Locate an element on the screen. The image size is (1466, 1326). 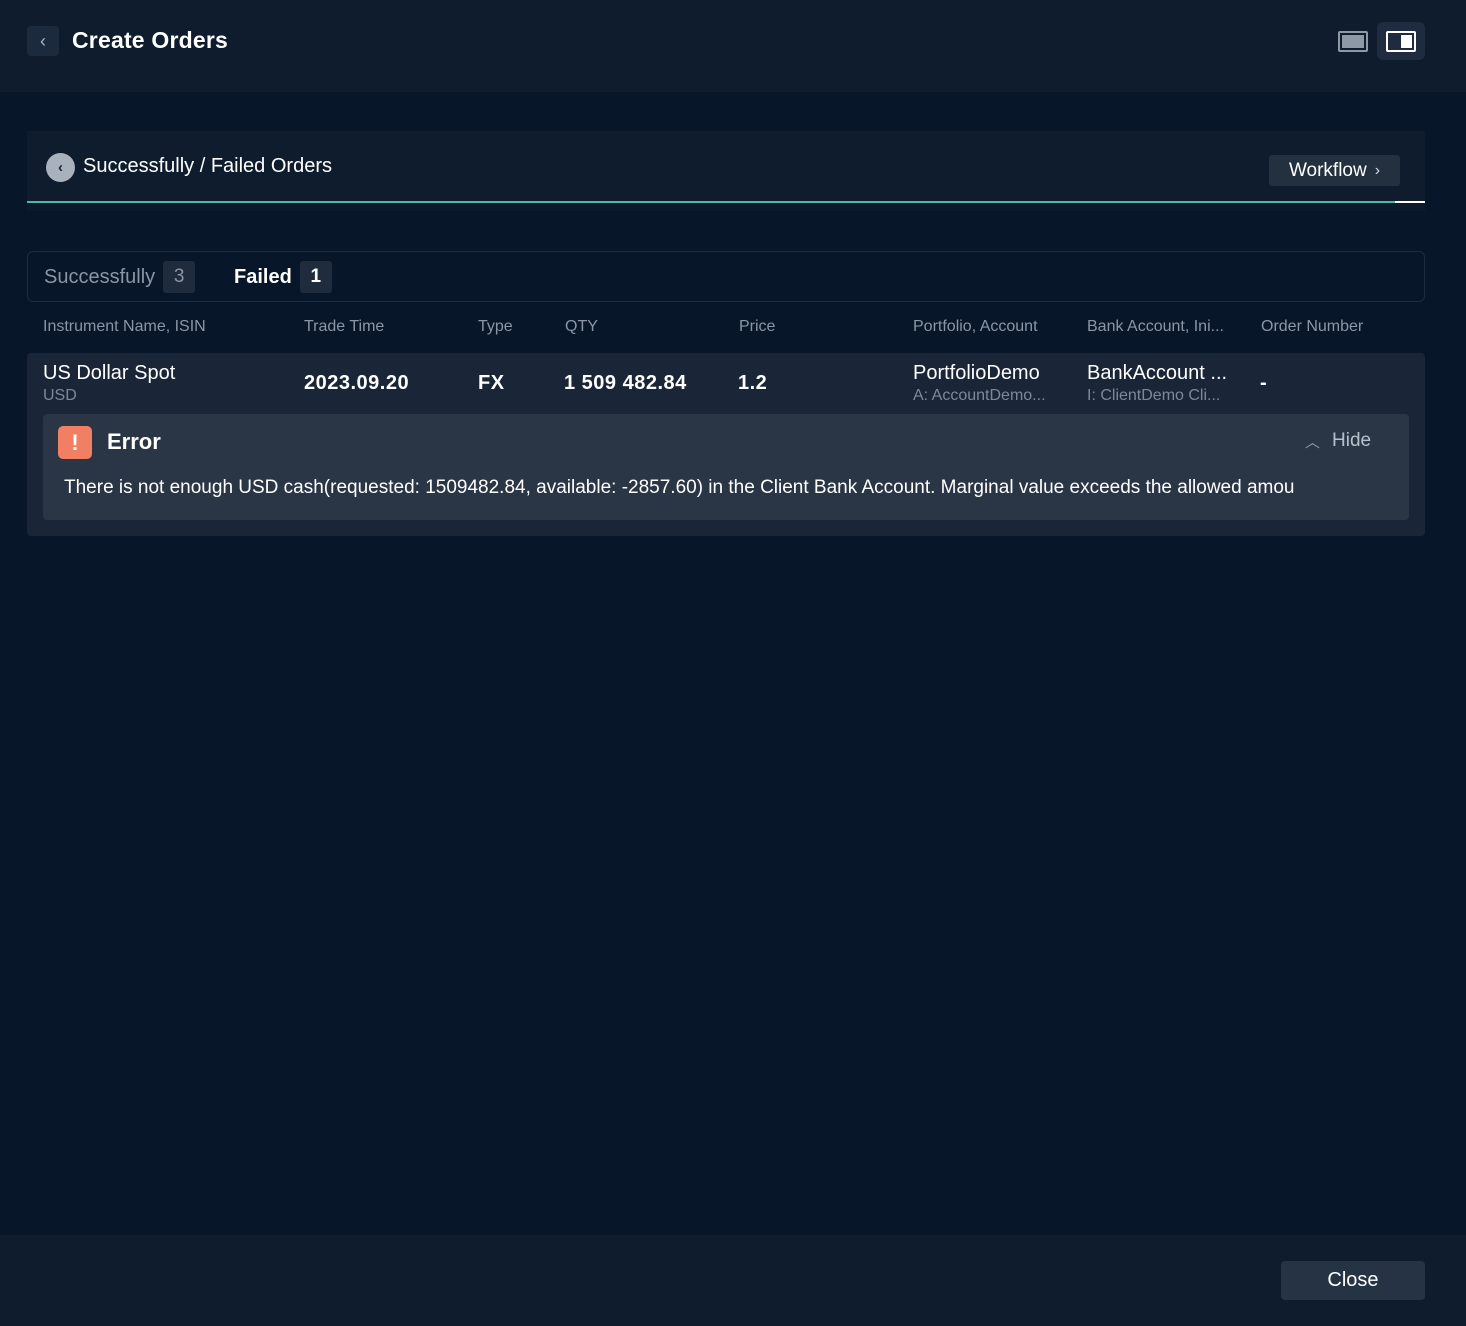
column-header-type: Type is located at coordinates (495, 327).